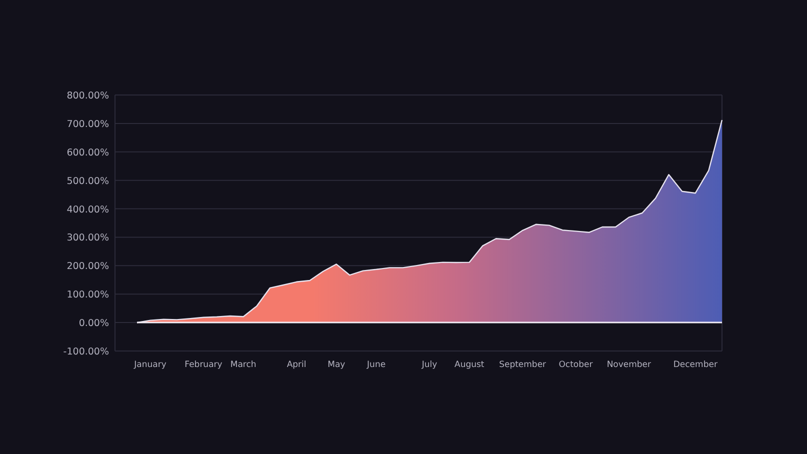 The height and width of the screenshot is (454, 807). Describe the element at coordinates (87, 266) in the screenshot. I see `y-axis-label: 200.00%` at that location.